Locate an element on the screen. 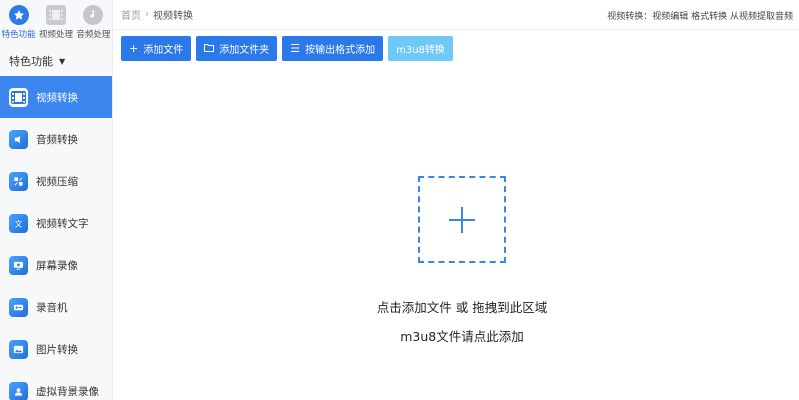 Image resolution: width=799 pixels, height=400 pixels. sidebar-item-image-convert: 图片转换 is located at coordinates (56, 349).